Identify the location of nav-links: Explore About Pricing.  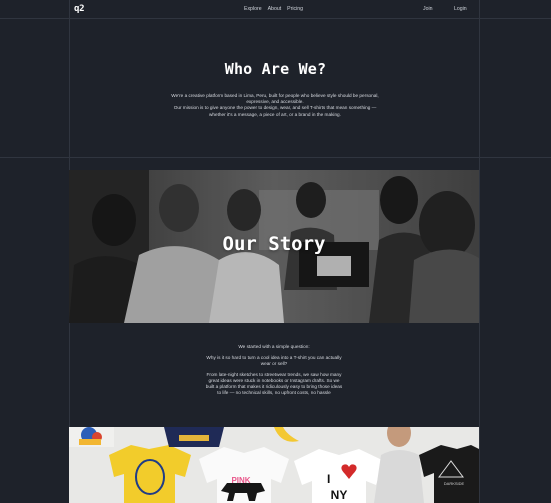
(273, 9).